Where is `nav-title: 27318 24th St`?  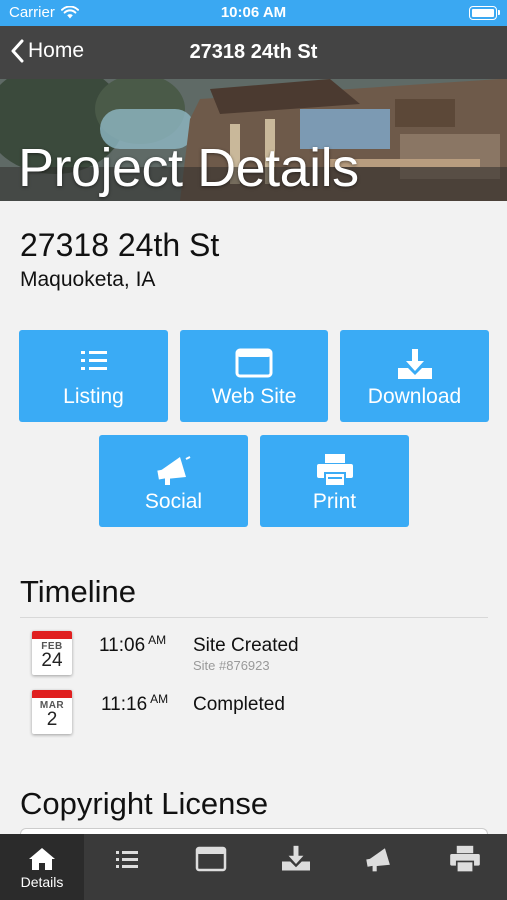
nav-title: 27318 24th St is located at coordinates (253, 52).